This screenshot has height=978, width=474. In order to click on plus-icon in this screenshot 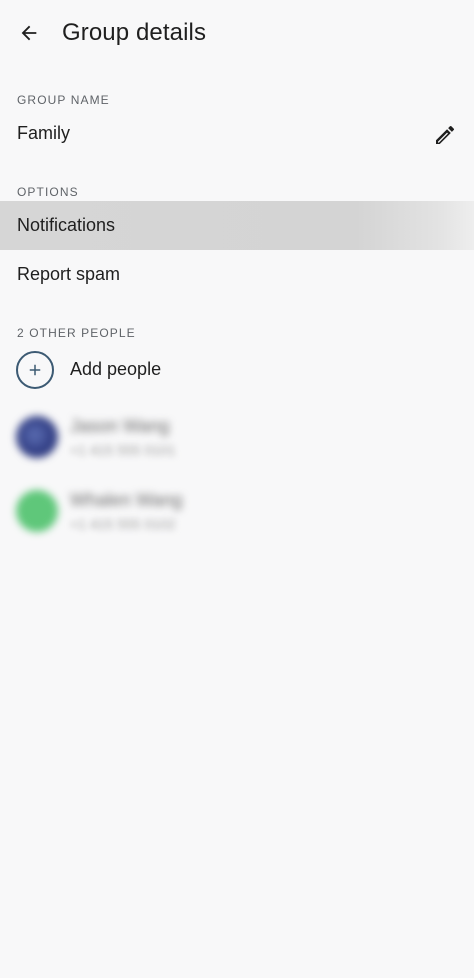, I will do `click(35, 370)`.